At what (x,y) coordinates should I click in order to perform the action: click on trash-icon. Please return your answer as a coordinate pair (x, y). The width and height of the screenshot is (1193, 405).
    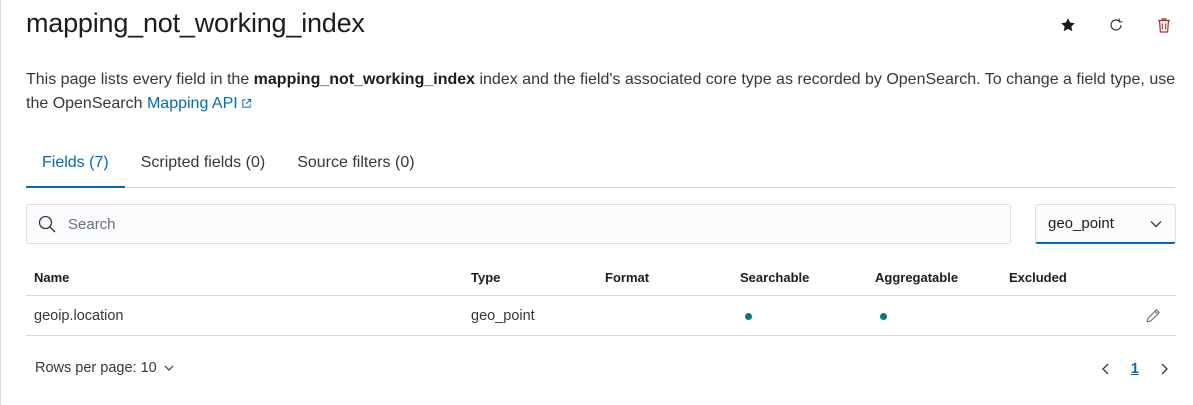
    Looking at the image, I should click on (1164, 25).